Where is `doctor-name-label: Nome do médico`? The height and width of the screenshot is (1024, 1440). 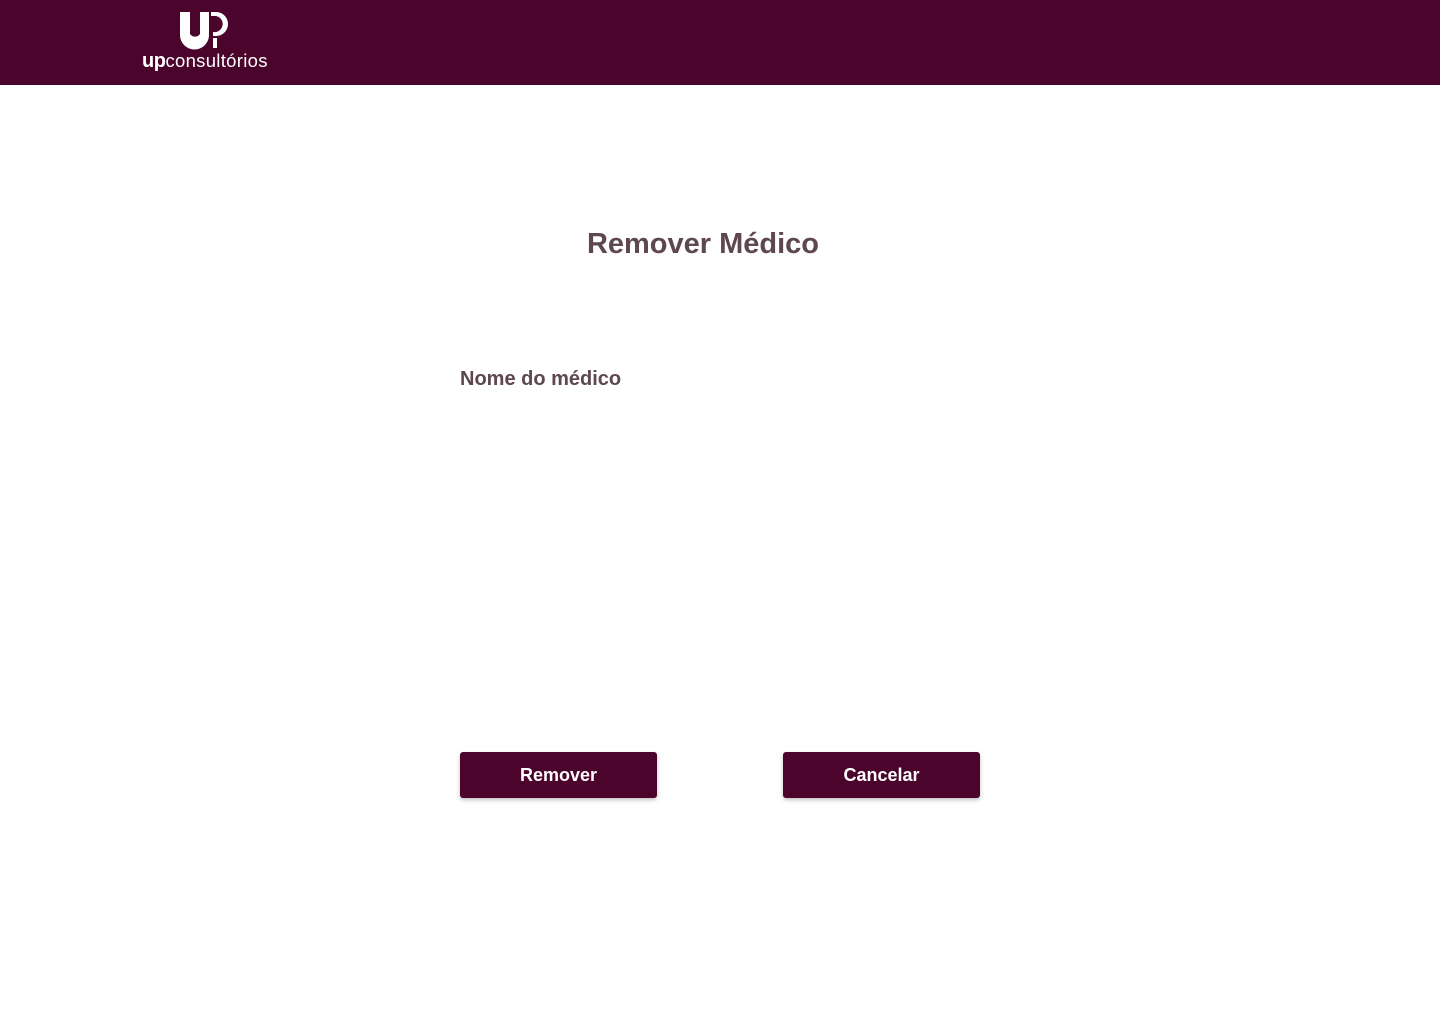
doctor-name-label: Nome do médico is located at coordinates (541, 379).